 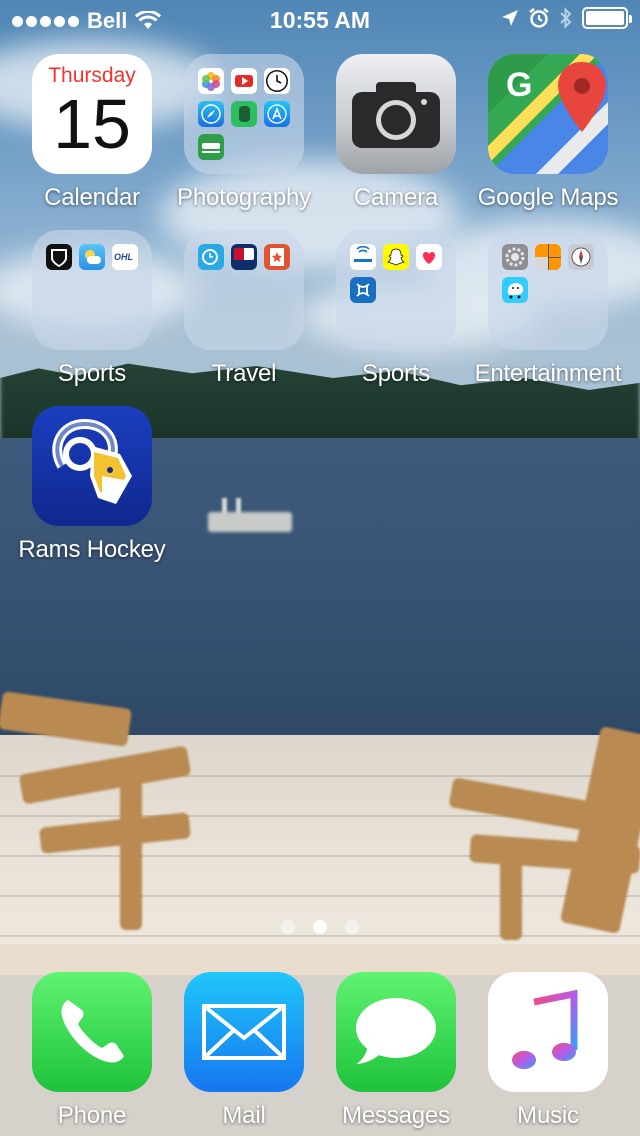 What do you see at coordinates (396, 197) in the screenshot?
I see `app-label: Camera` at bounding box center [396, 197].